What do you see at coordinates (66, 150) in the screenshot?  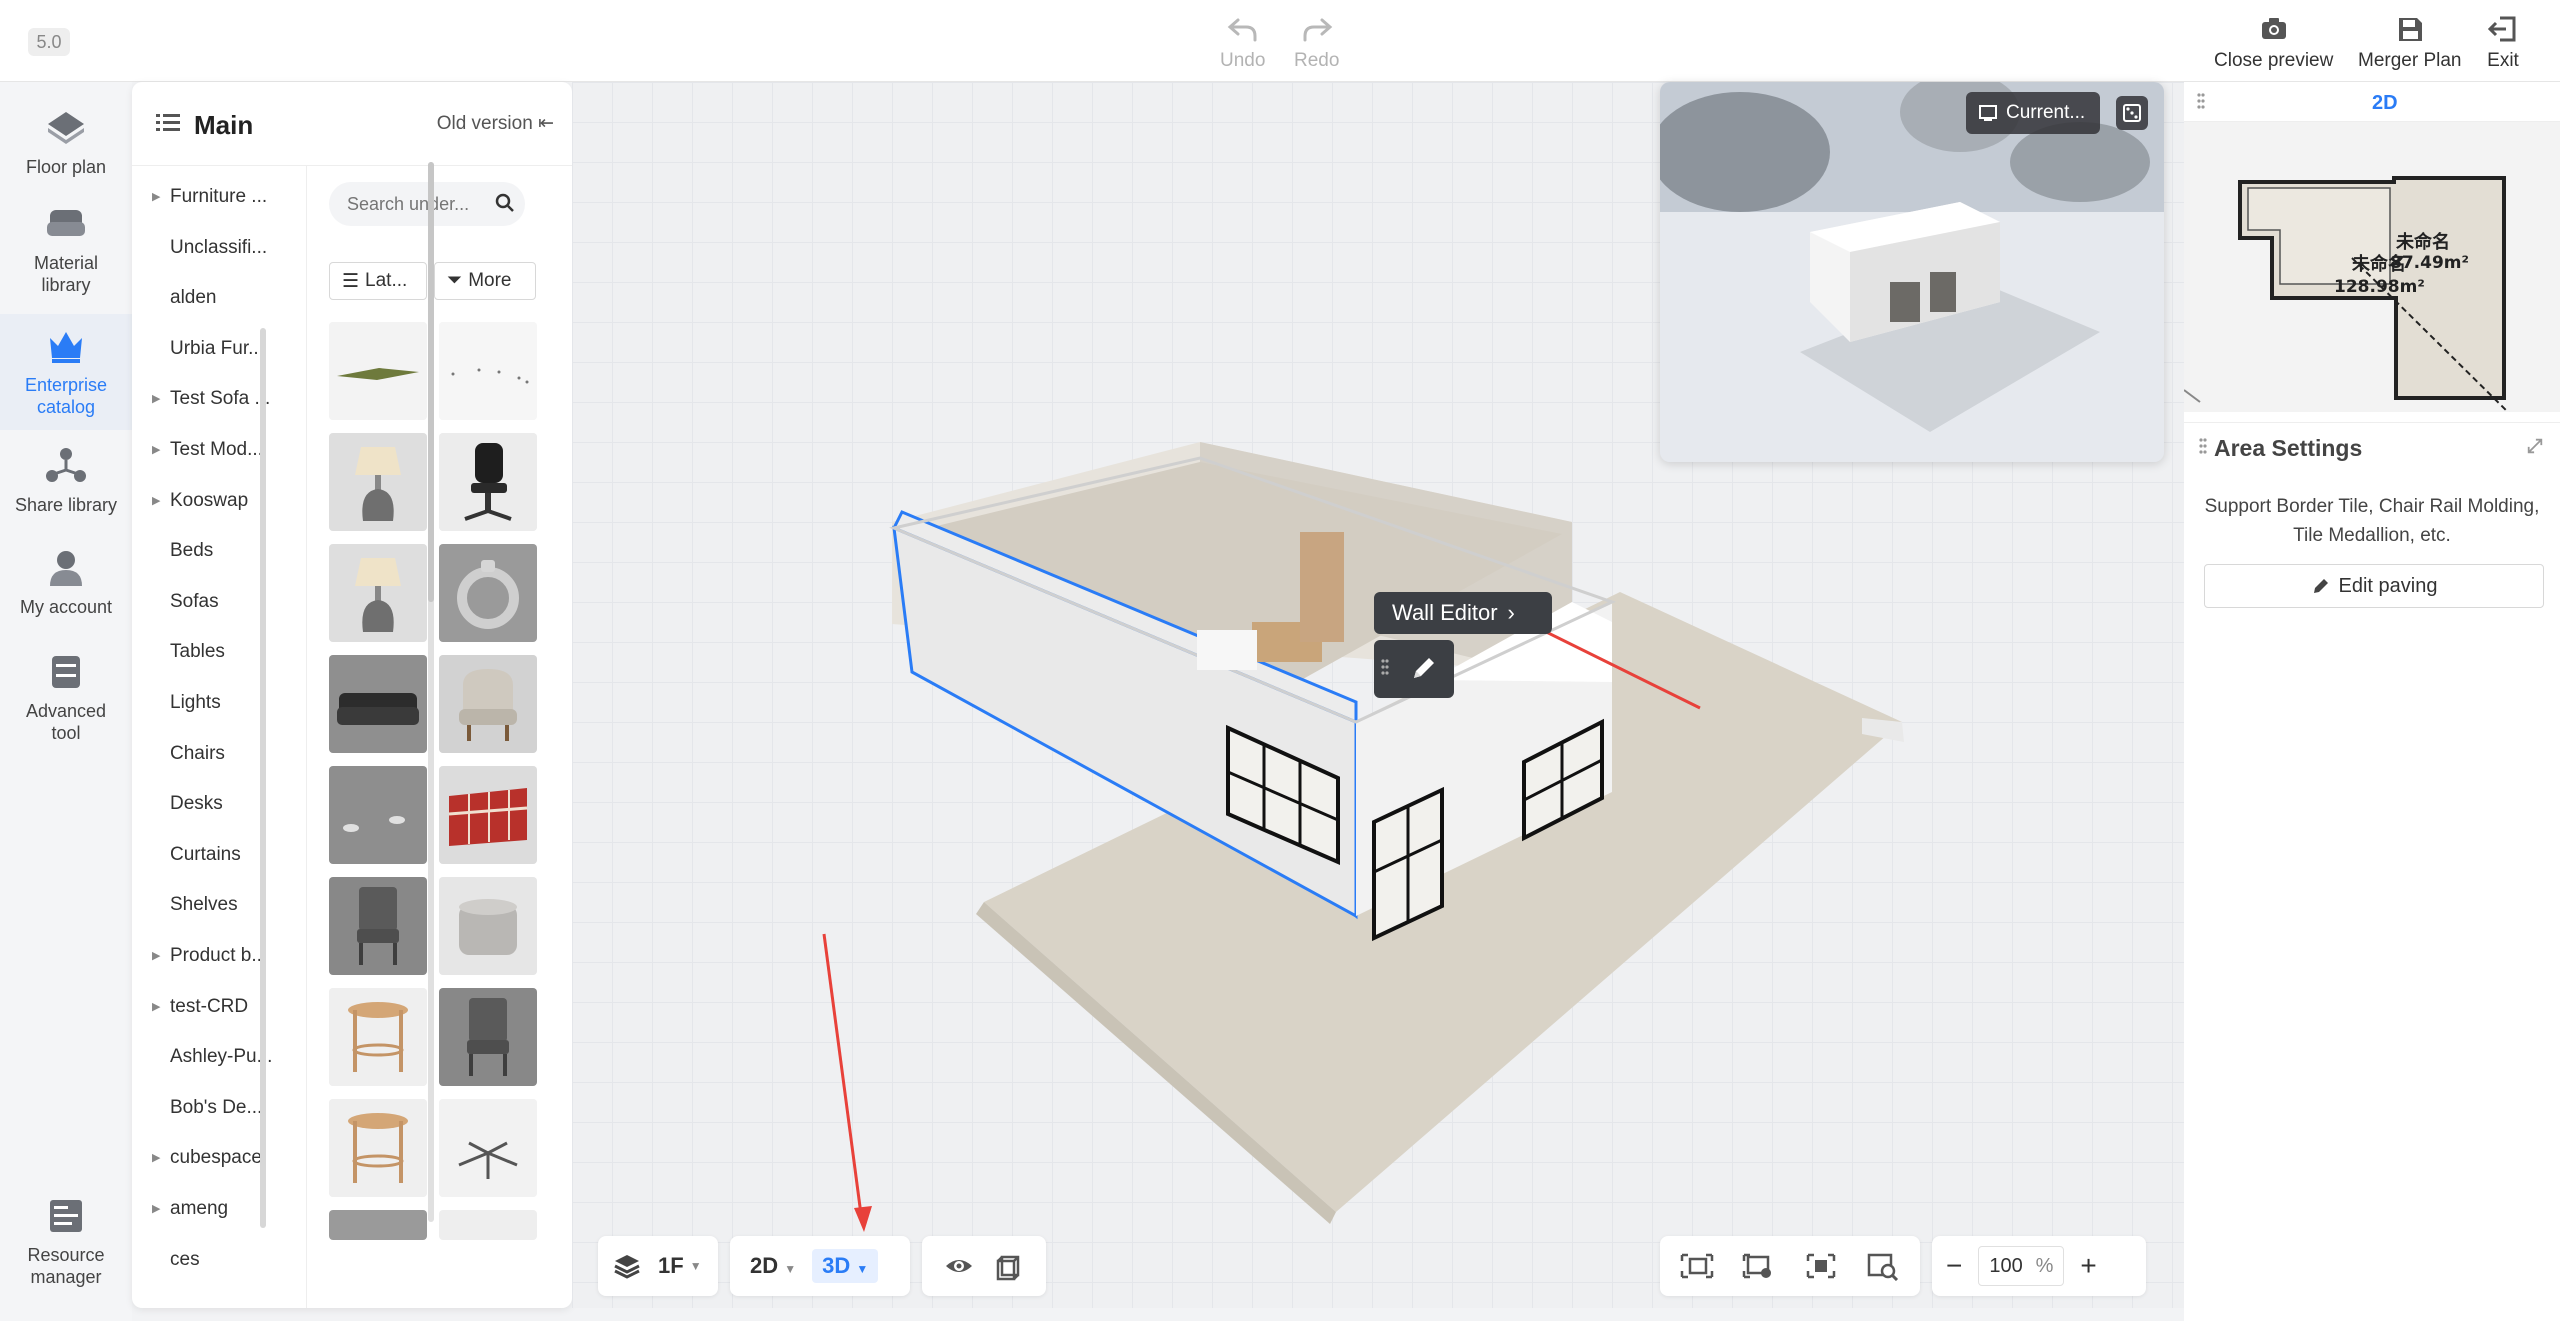 I see `rail-item-floor-plan: Floor plan` at bounding box center [66, 150].